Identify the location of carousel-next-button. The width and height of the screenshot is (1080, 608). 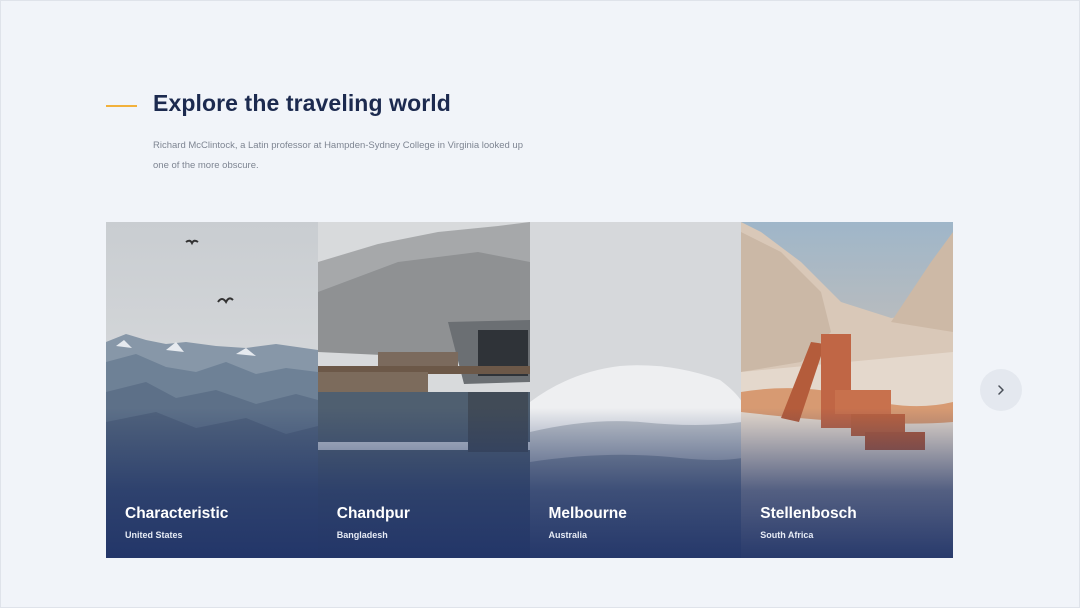
(1001, 390).